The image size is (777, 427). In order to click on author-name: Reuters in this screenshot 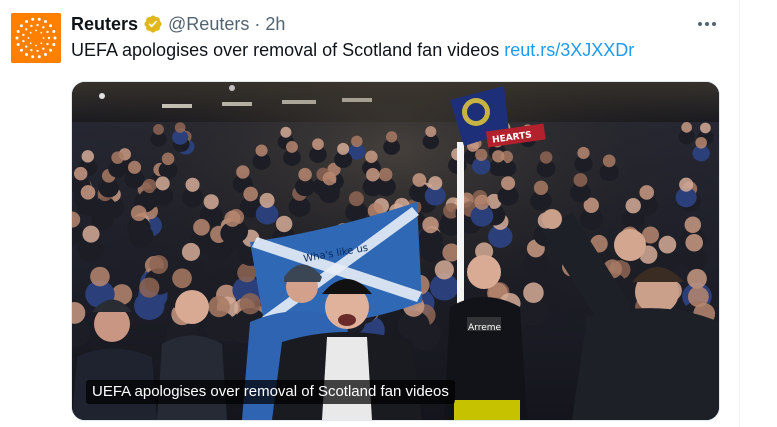, I will do `click(104, 24)`.